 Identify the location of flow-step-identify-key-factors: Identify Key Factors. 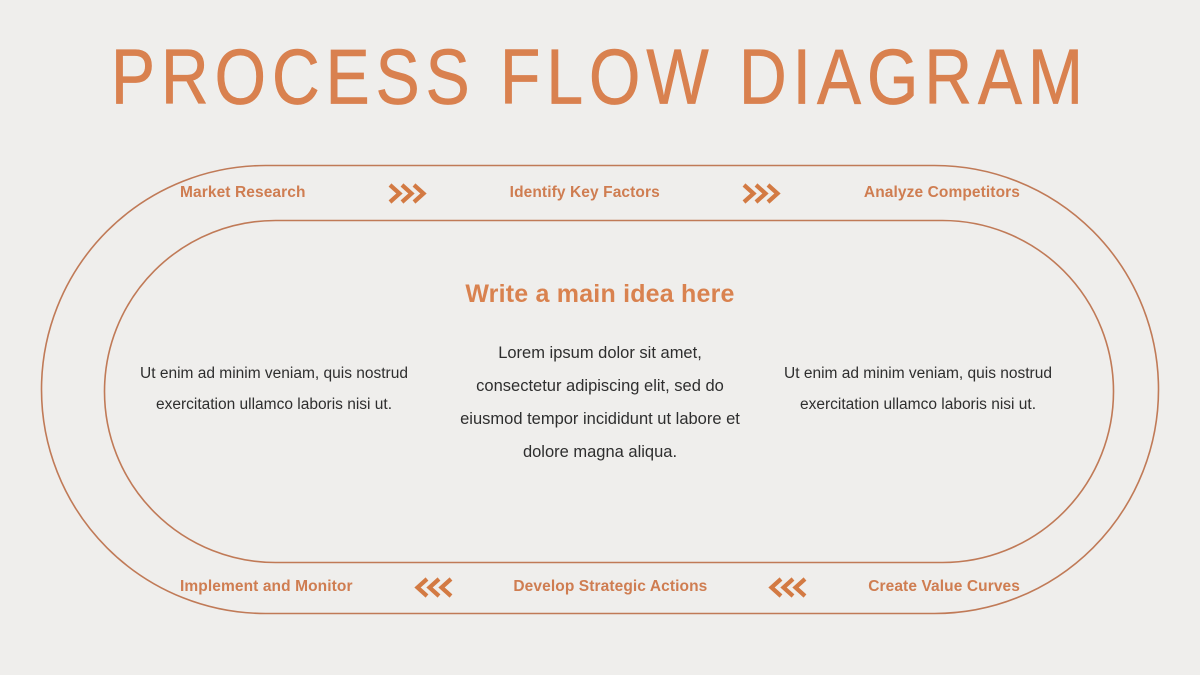
(585, 193).